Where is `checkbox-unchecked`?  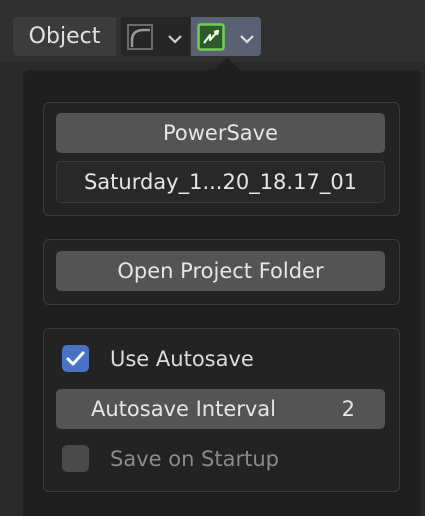
checkbox-unchecked is located at coordinates (75, 458).